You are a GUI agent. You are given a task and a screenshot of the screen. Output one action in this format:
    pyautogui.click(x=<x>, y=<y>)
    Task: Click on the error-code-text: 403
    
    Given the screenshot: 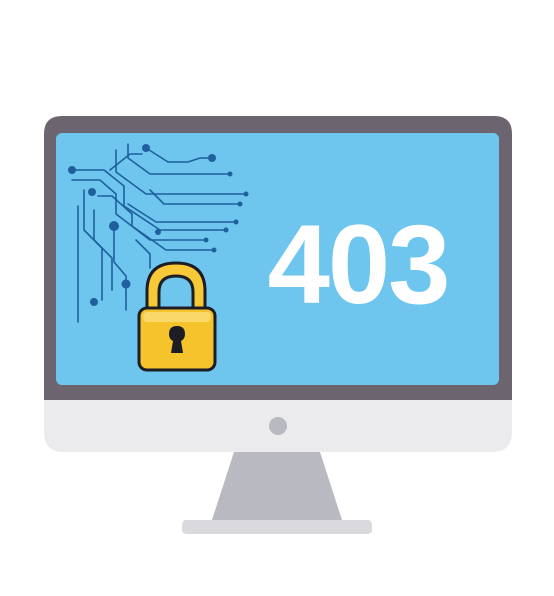 What is the action you would take?
    pyautogui.click(x=358, y=264)
    